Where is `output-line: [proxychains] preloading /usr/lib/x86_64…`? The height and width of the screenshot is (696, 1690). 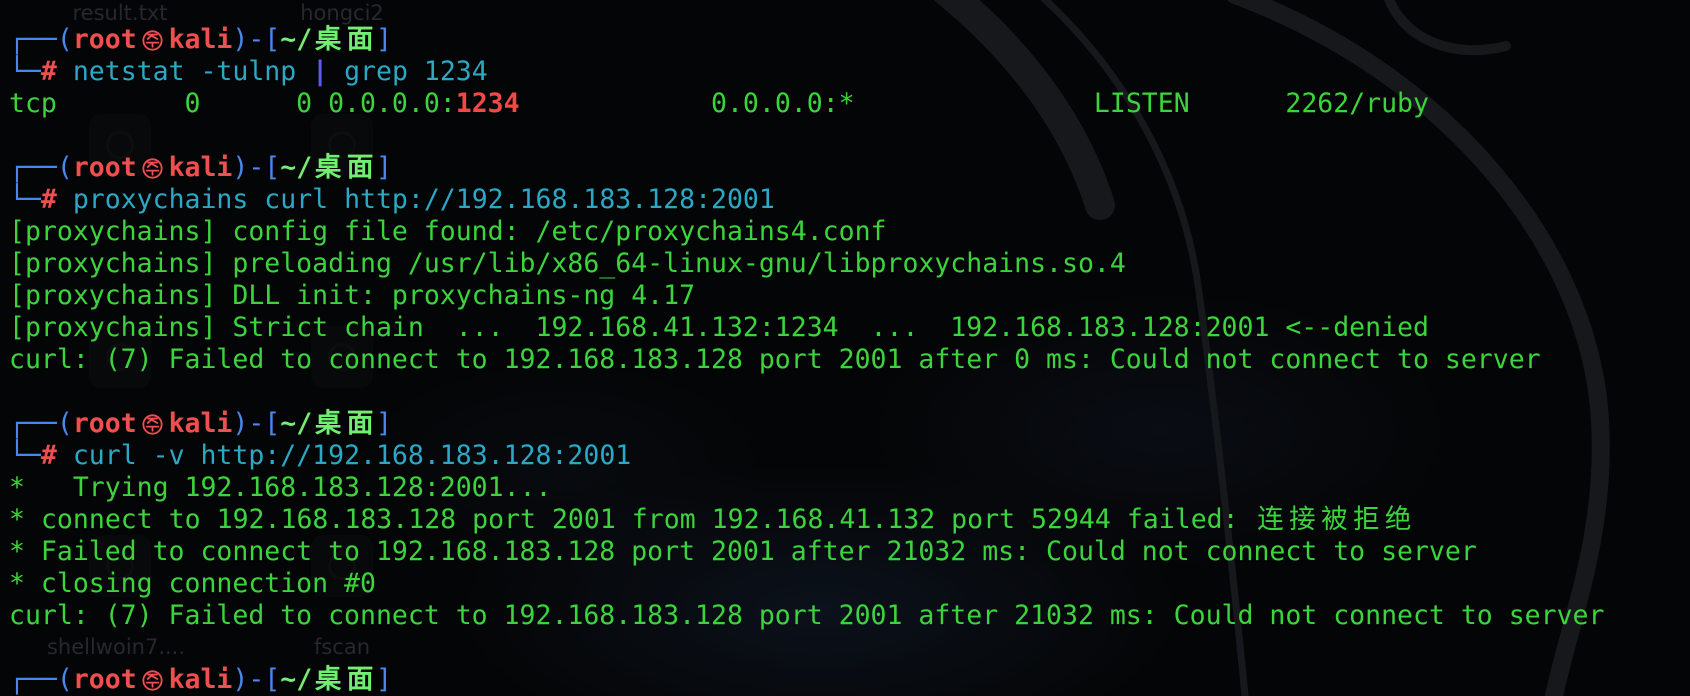 output-line: [proxychains] preloading /usr/lib/x86_64… is located at coordinates (849, 264).